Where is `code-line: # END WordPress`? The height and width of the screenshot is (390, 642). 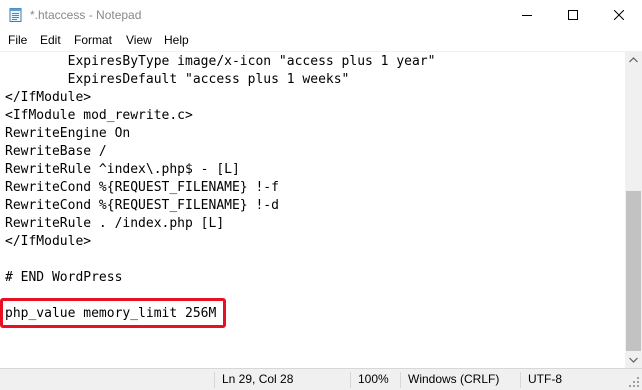 code-line: # END WordPress is located at coordinates (64, 277).